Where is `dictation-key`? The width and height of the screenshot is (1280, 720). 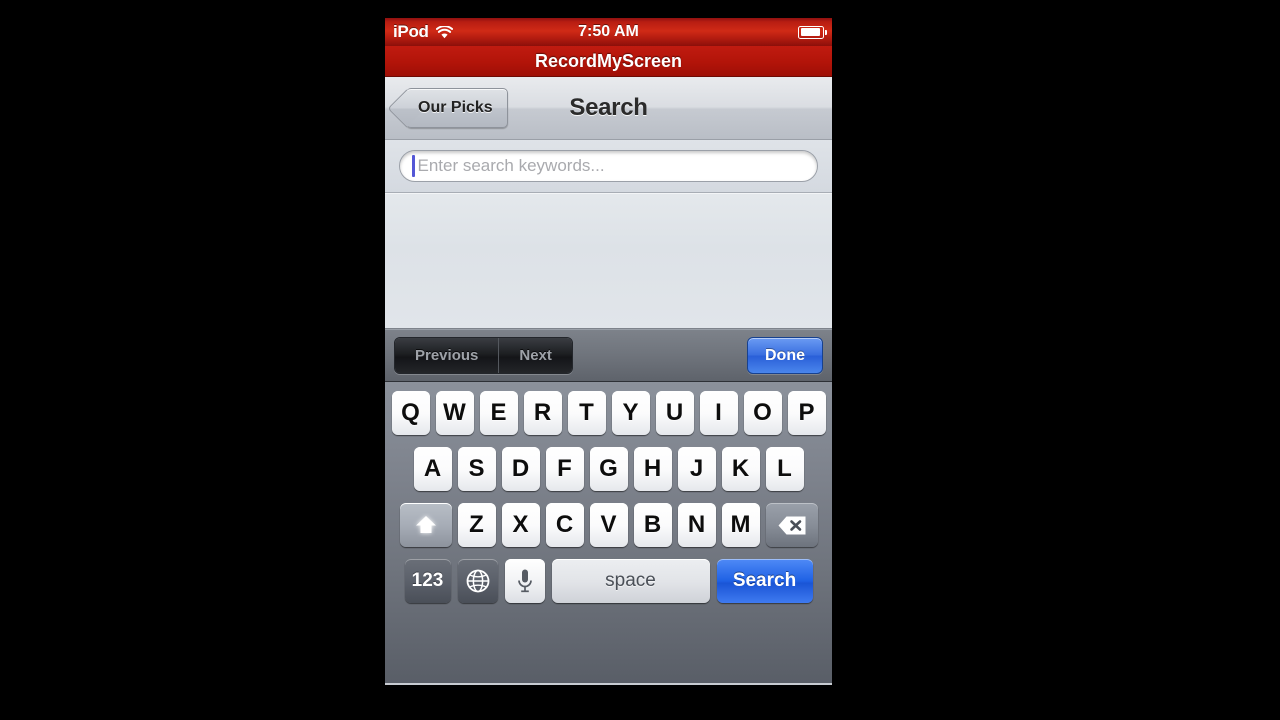
dictation-key is located at coordinates (524, 581).